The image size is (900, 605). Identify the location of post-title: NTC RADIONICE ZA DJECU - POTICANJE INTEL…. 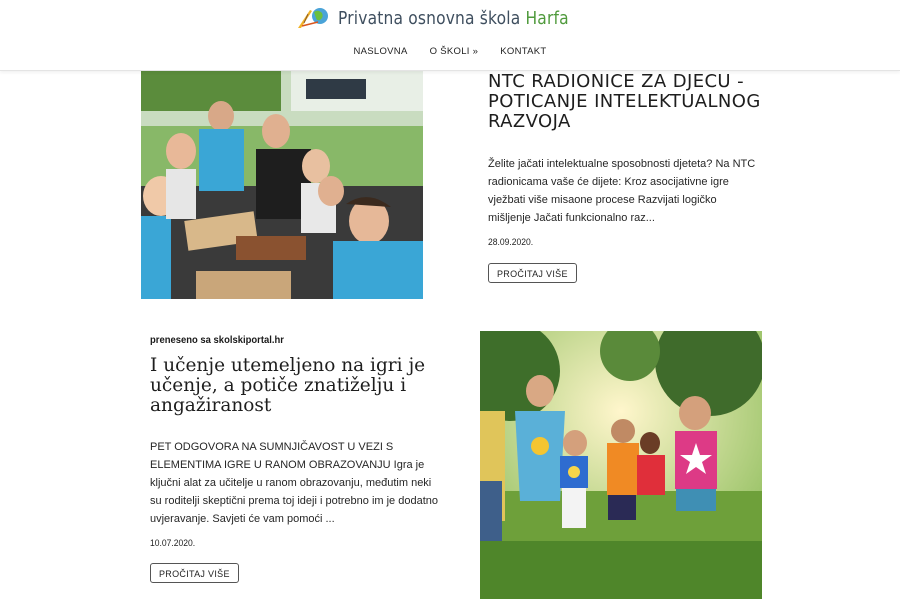
(638, 102).